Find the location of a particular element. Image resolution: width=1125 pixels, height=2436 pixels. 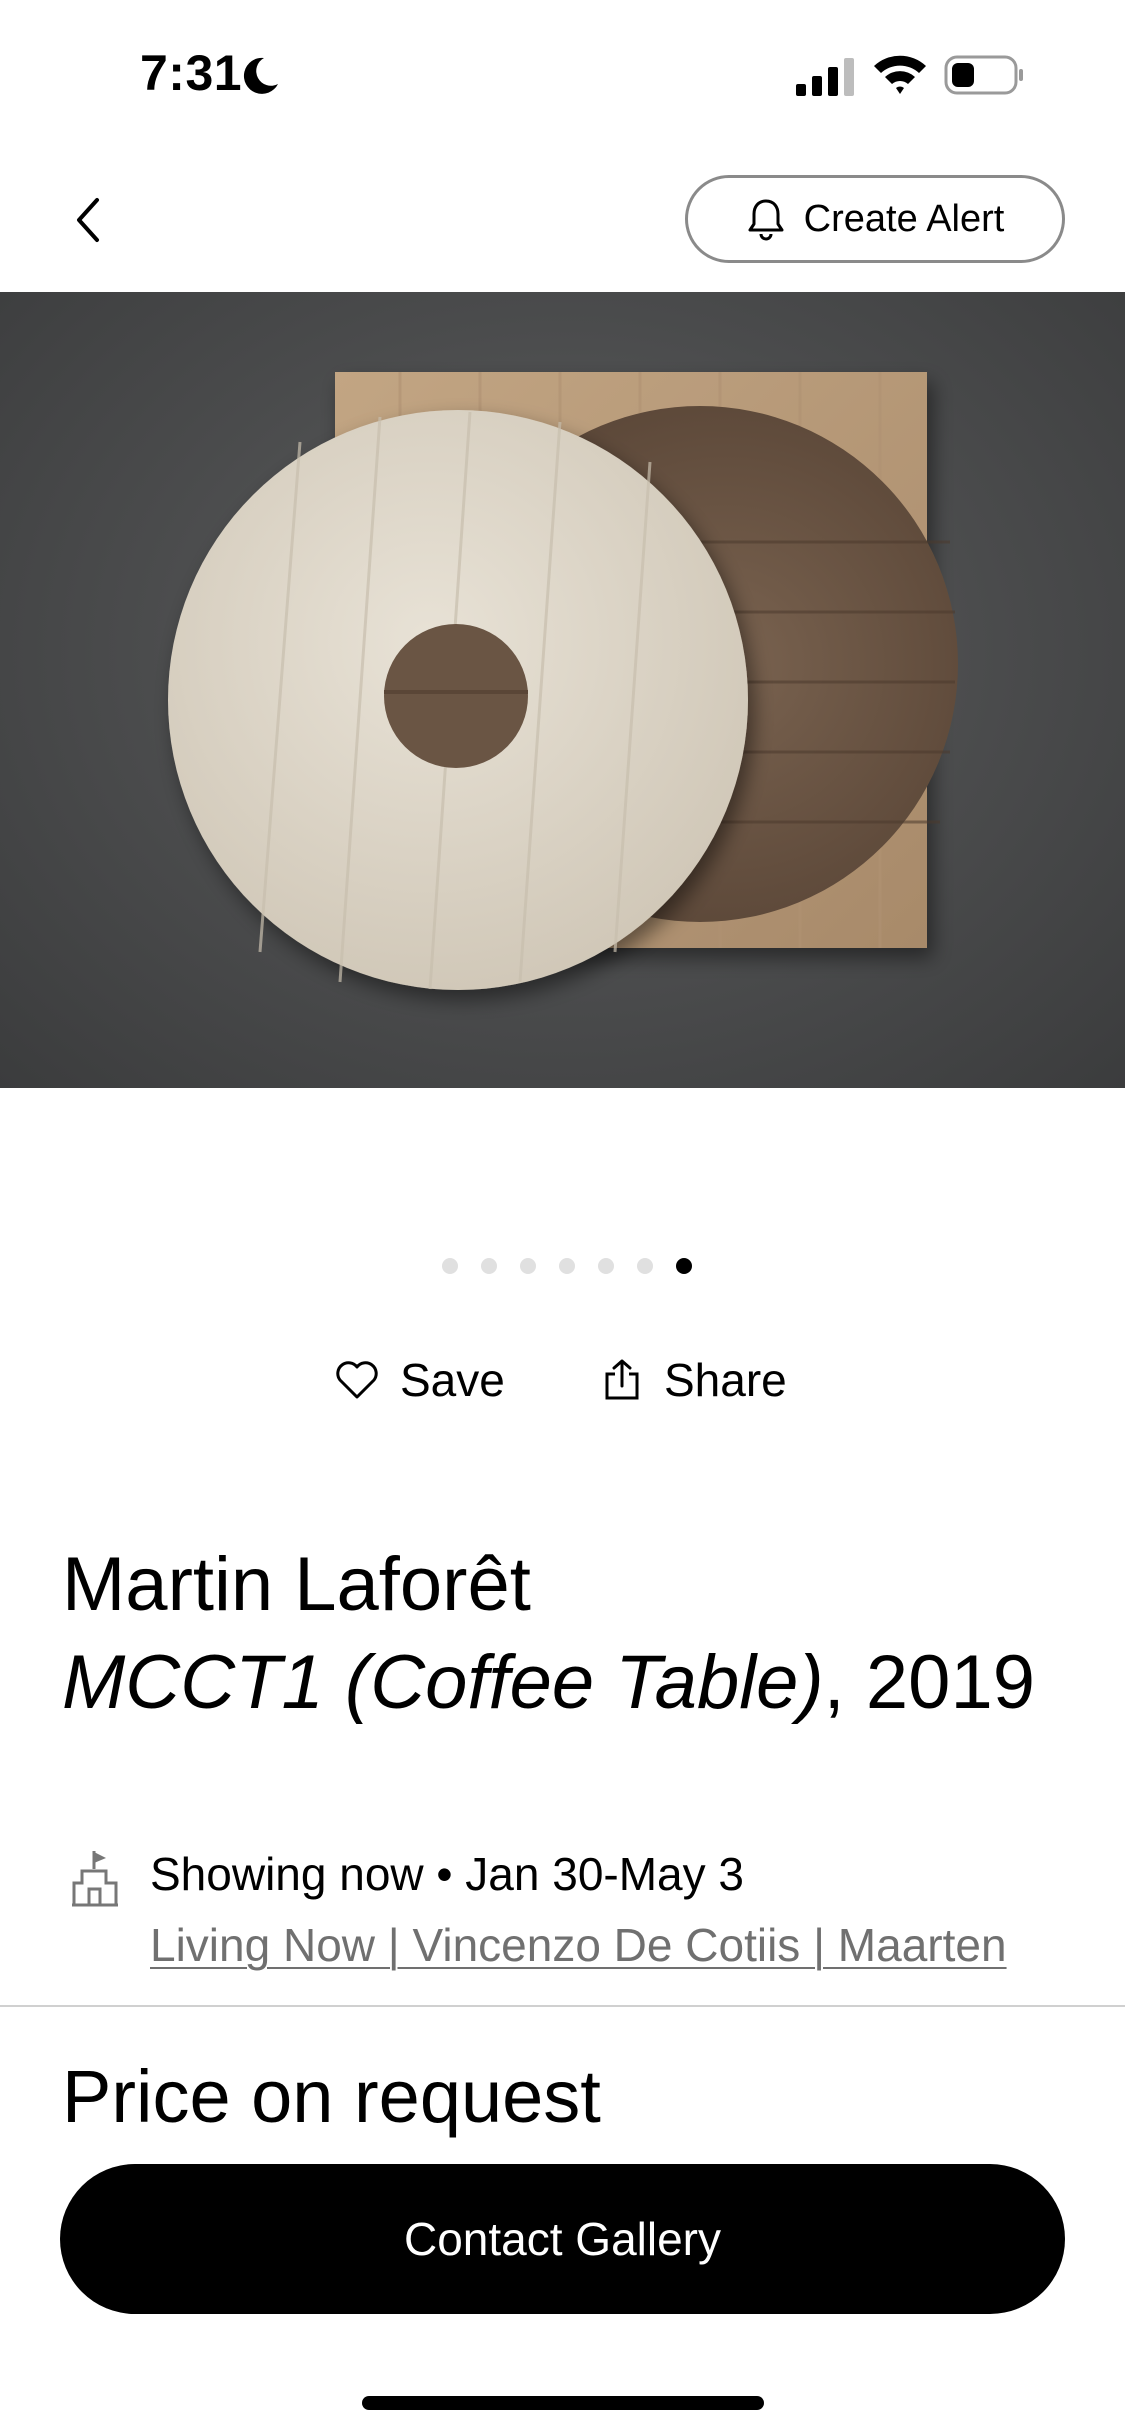

artist-name: Martin Laforêt is located at coordinates (296, 1585).